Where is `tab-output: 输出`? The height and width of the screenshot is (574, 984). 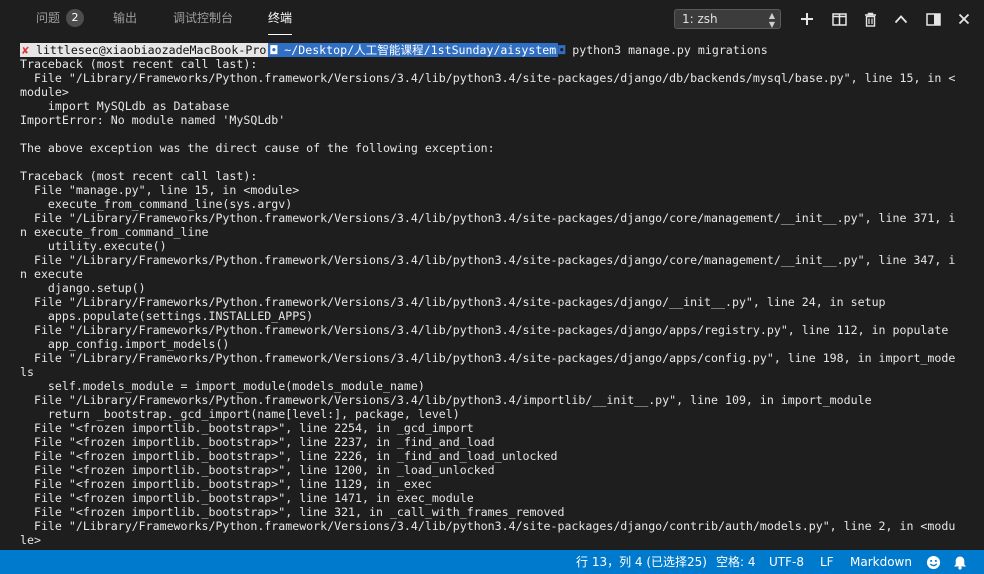
tab-output: 输出 is located at coordinates (125, 19).